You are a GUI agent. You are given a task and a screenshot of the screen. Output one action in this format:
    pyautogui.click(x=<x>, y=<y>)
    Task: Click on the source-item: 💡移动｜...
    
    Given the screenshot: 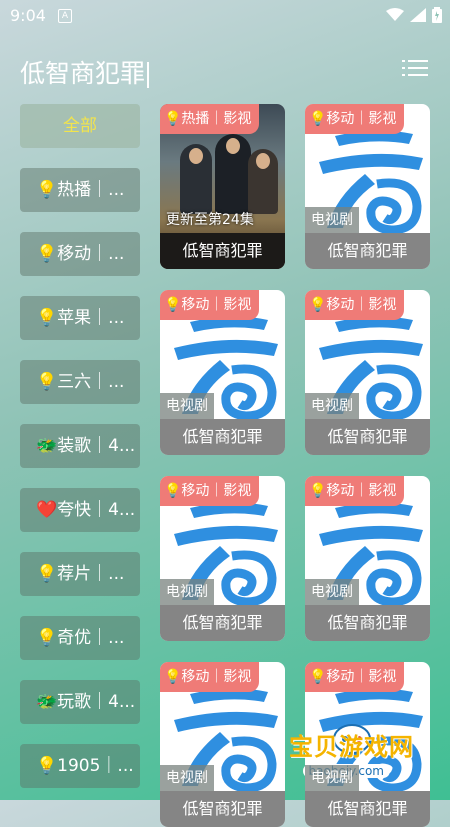 What is the action you would take?
    pyautogui.click(x=80, y=254)
    